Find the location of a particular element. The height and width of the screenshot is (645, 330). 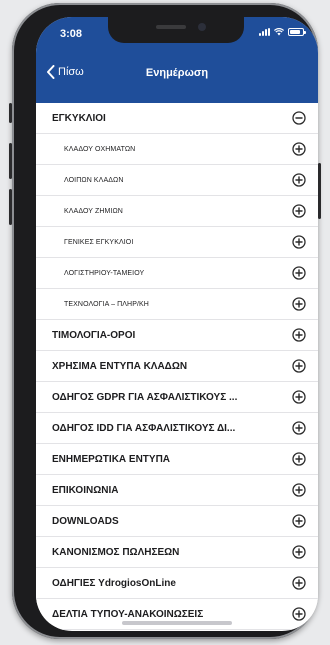

menu-item-label: ΕΝΗΜΕΡΩΤΙΚΑ ΕΝΤΥΠΑ is located at coordinates (111, 459).